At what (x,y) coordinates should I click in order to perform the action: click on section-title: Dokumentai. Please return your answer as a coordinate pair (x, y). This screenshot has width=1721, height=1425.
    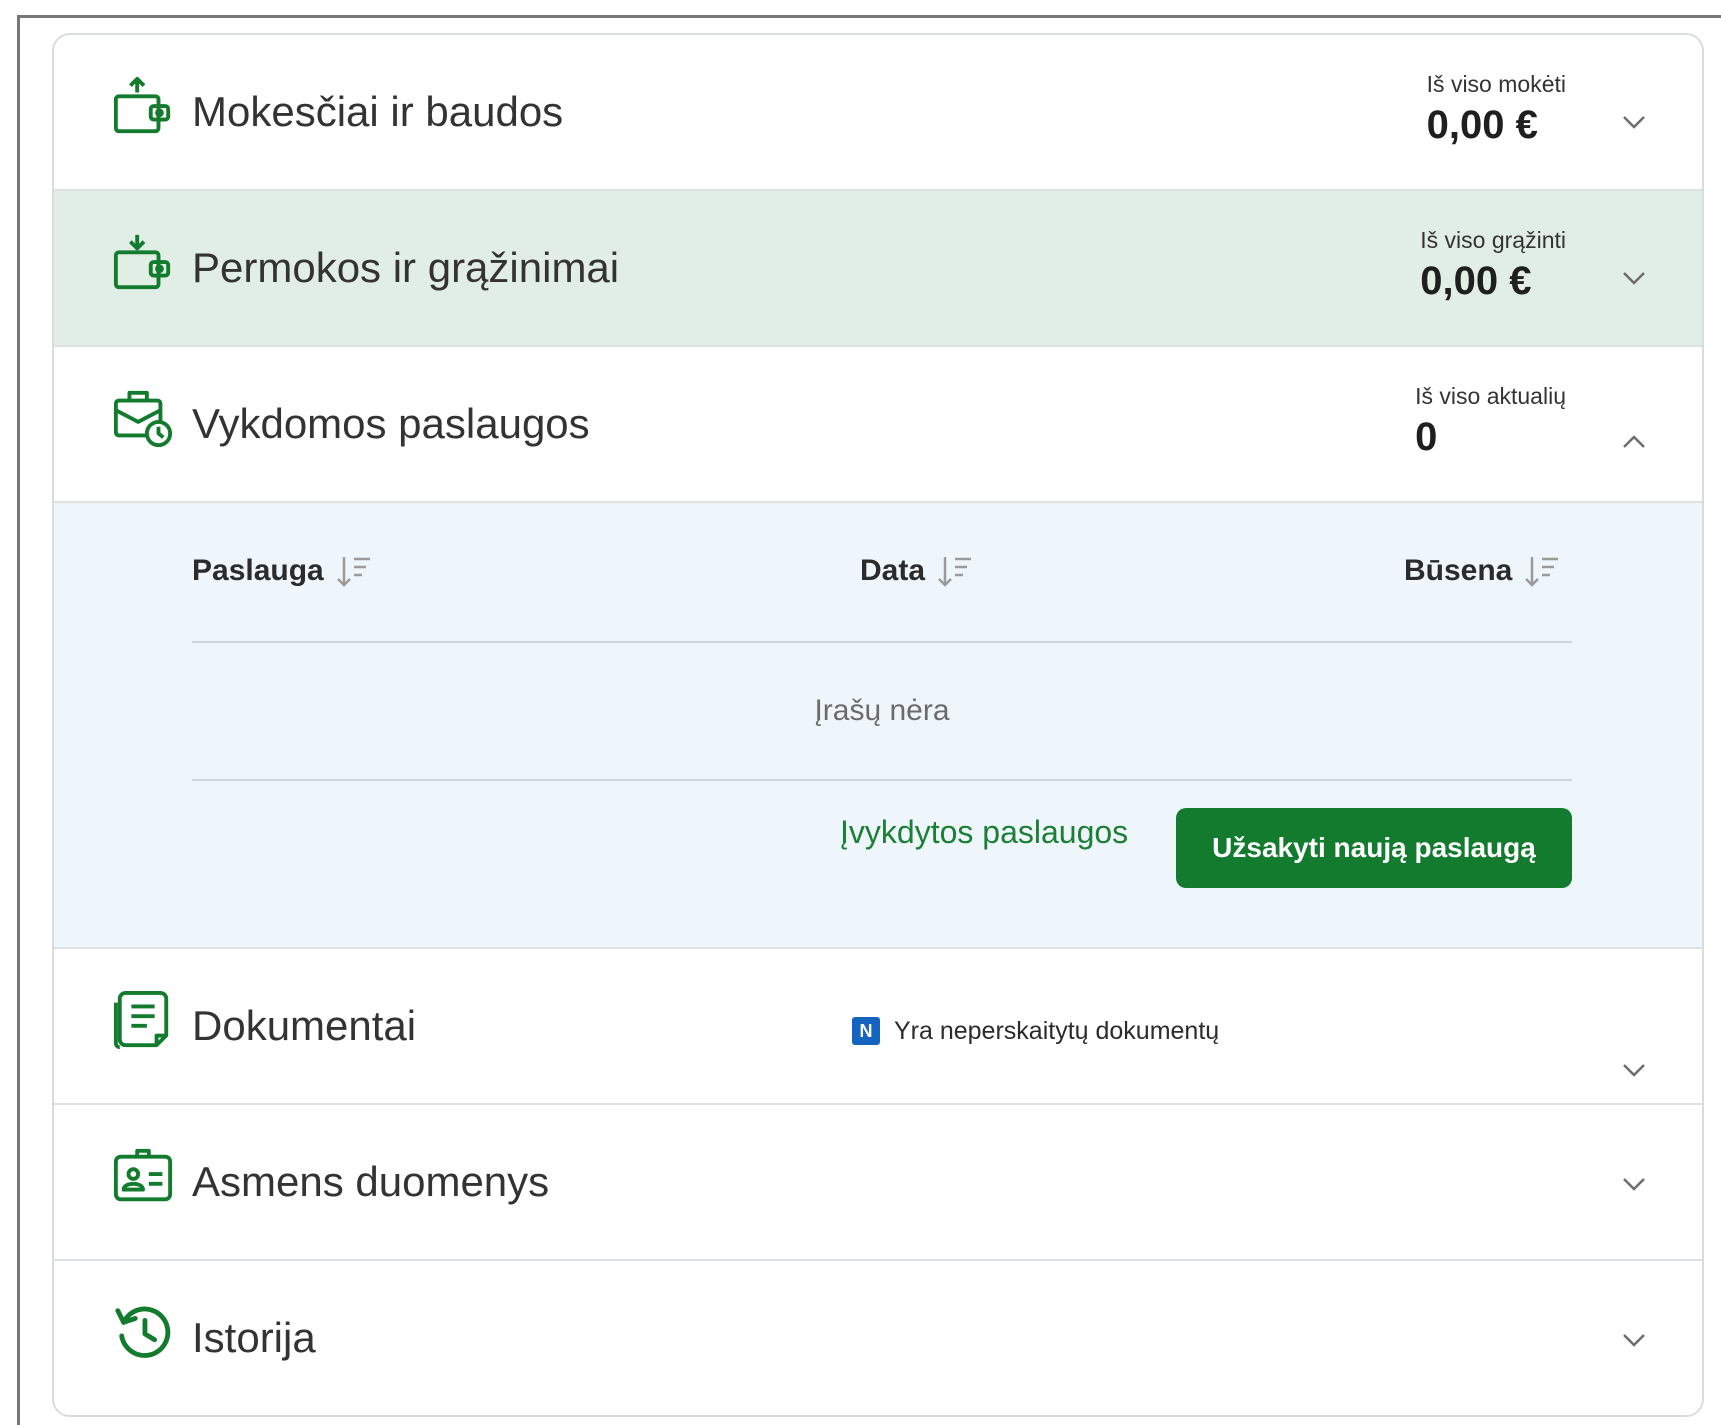
    Looking at the image, I should click on (304, 1025).